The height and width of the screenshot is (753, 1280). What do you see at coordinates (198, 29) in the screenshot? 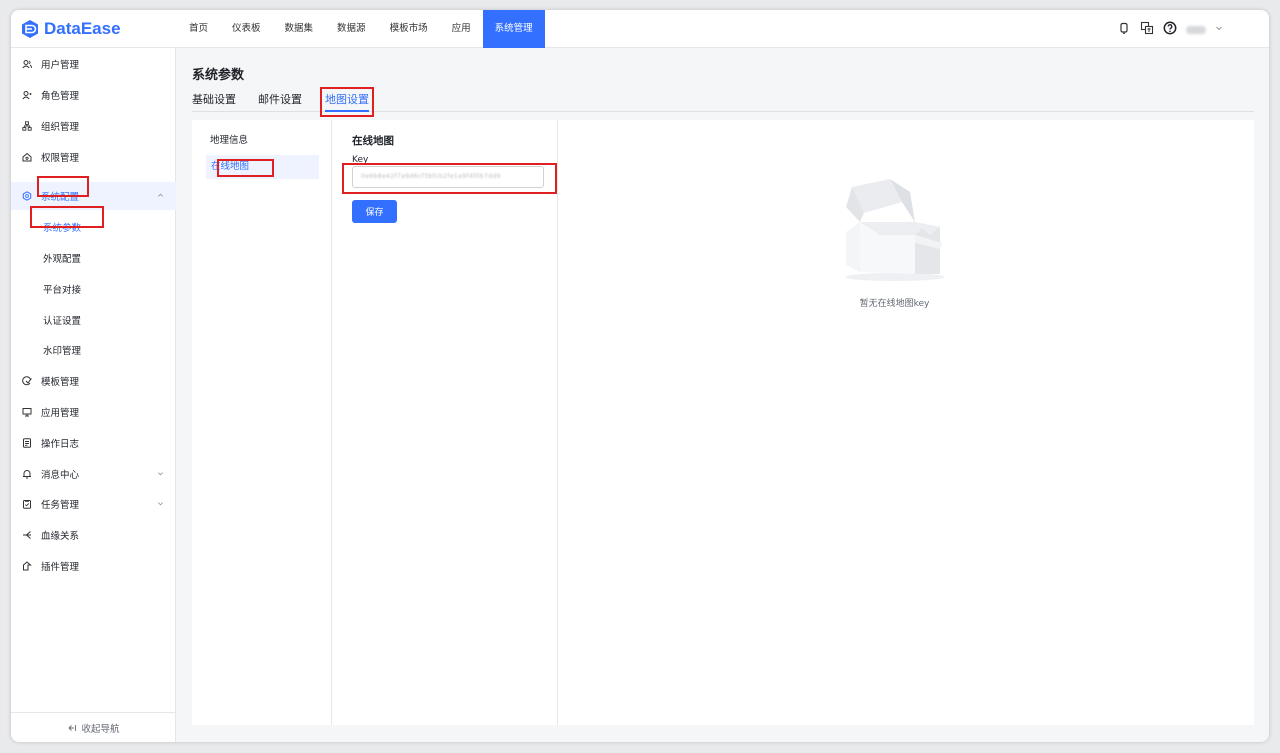
I see `nav-home: 首页` at bounding box center [198, 29].